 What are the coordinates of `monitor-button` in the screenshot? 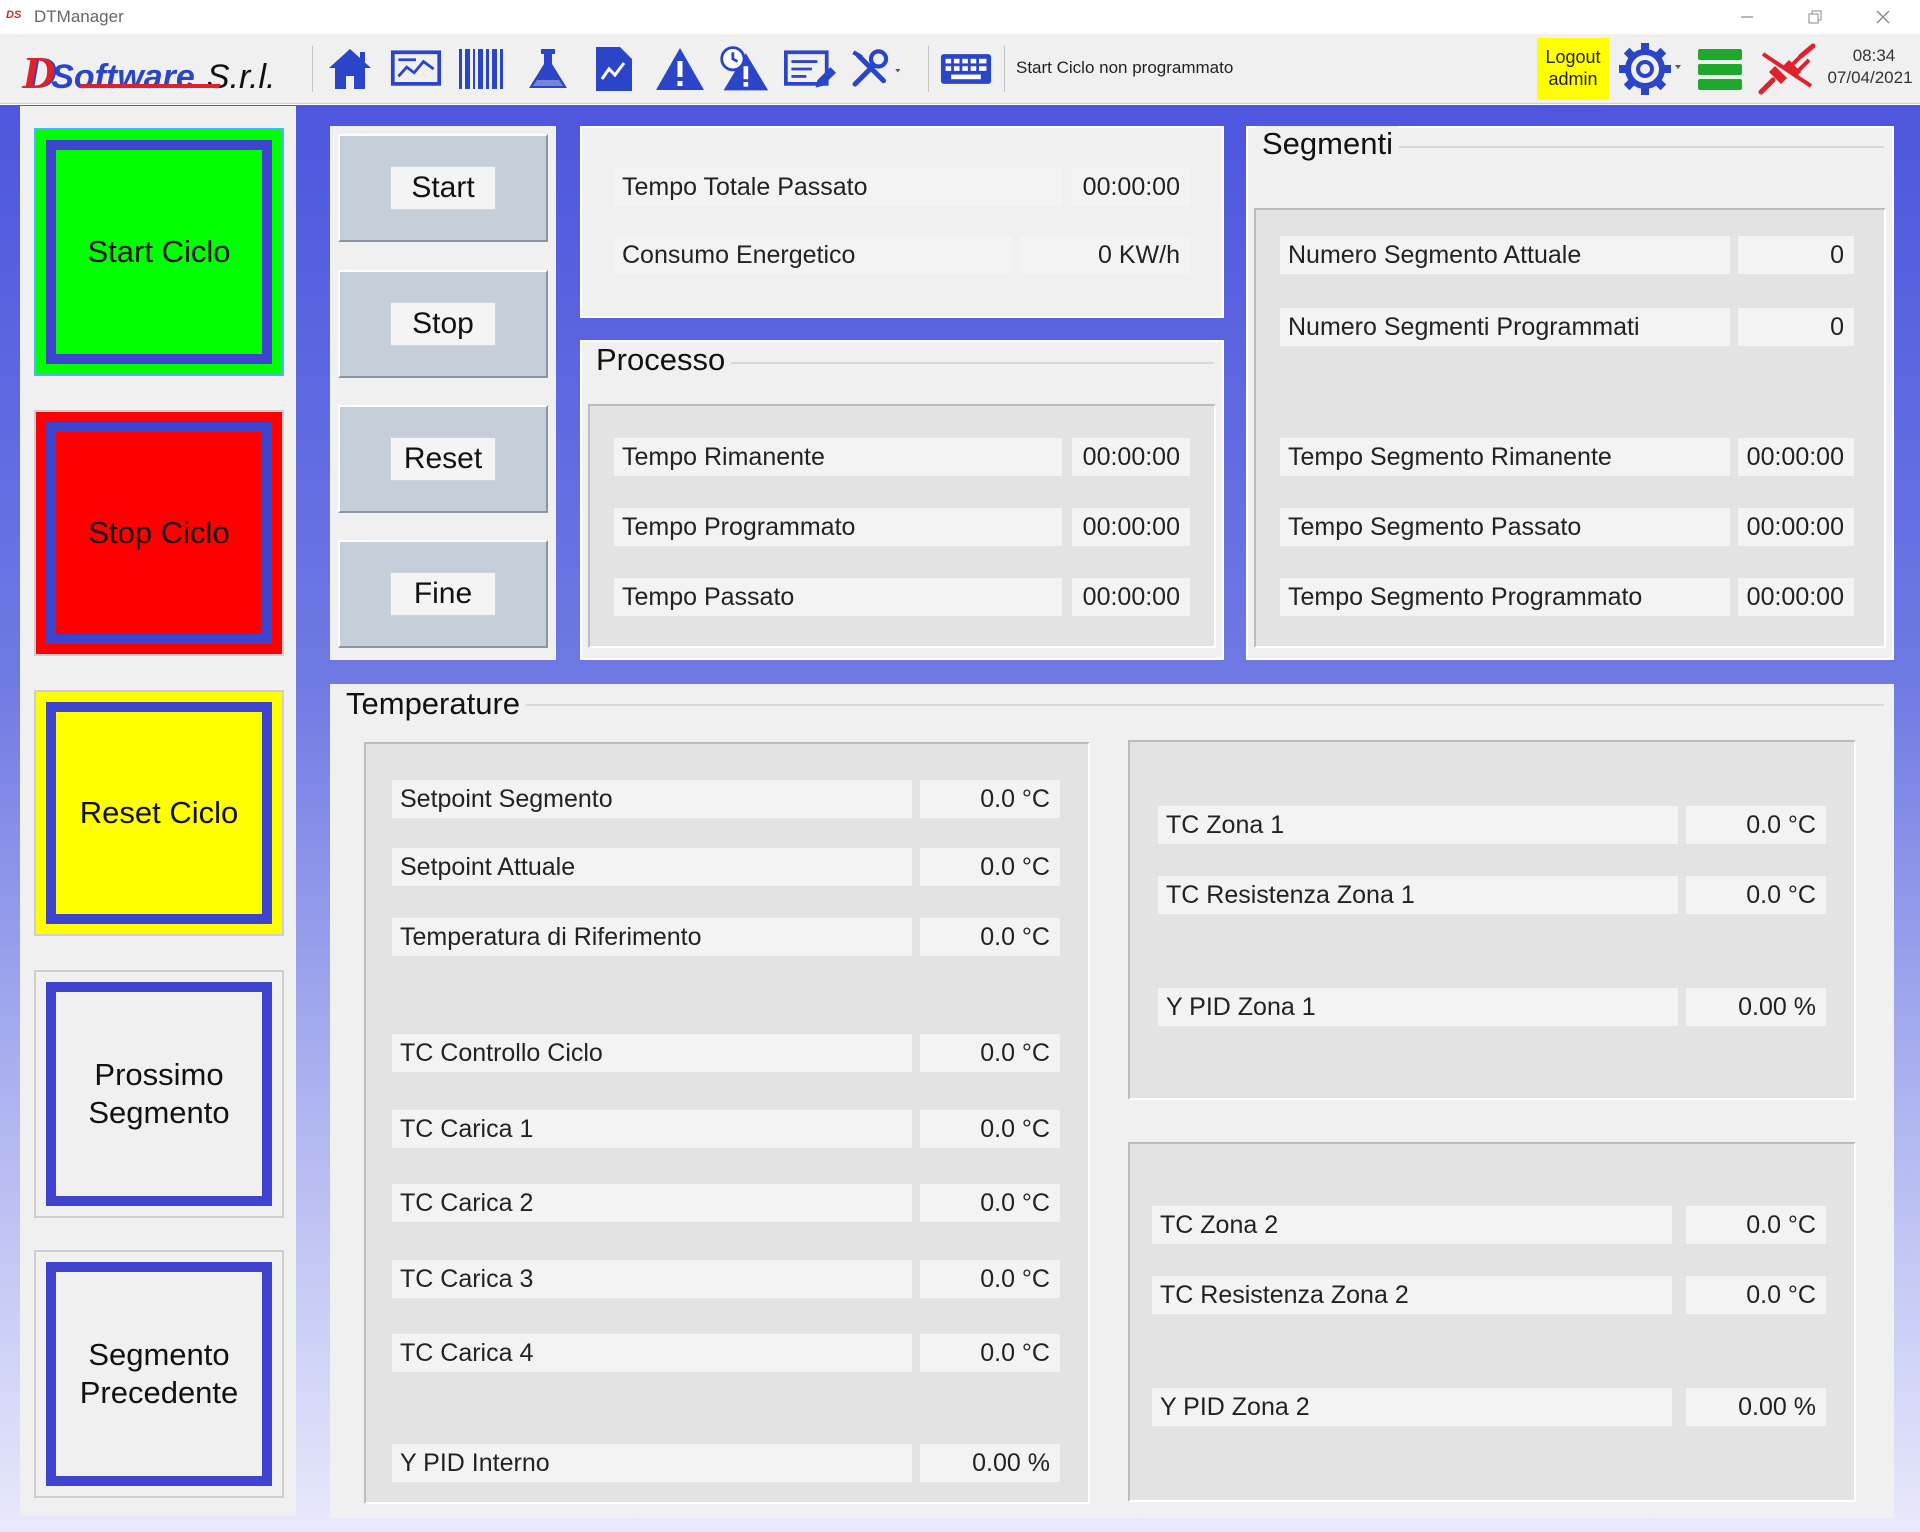 It's located at (416, 69).